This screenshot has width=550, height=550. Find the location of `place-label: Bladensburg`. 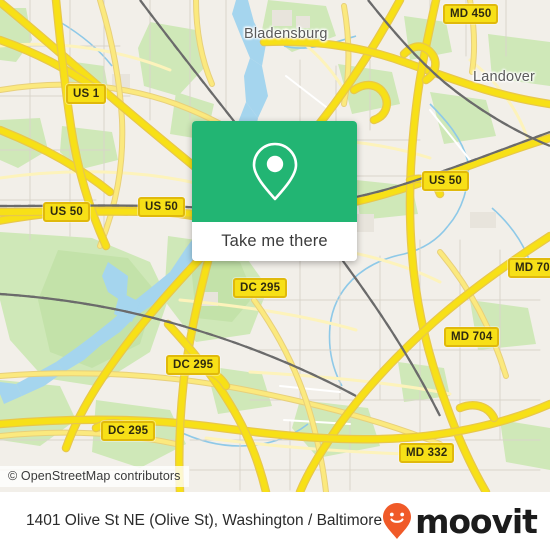

place-label: Bladensburg is located at coordinates (286, 34).